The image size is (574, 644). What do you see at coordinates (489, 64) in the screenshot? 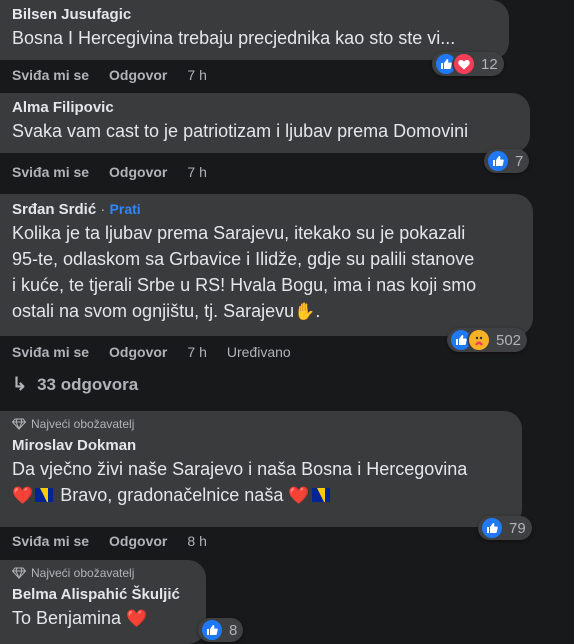
I see `reaction-count: 12` at bounding box center [489, 64].